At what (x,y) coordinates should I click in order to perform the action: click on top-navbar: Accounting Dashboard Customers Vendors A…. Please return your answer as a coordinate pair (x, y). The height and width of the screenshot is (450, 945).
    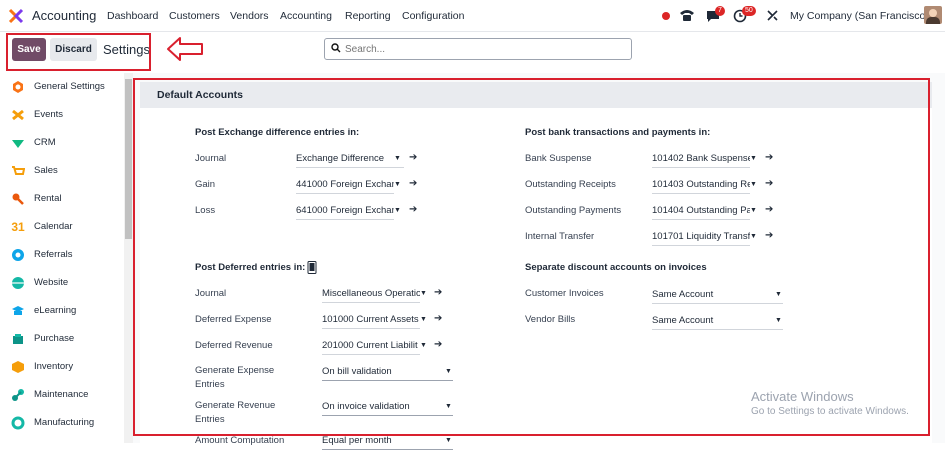
    Looking at the image, I should click on (472, 16).